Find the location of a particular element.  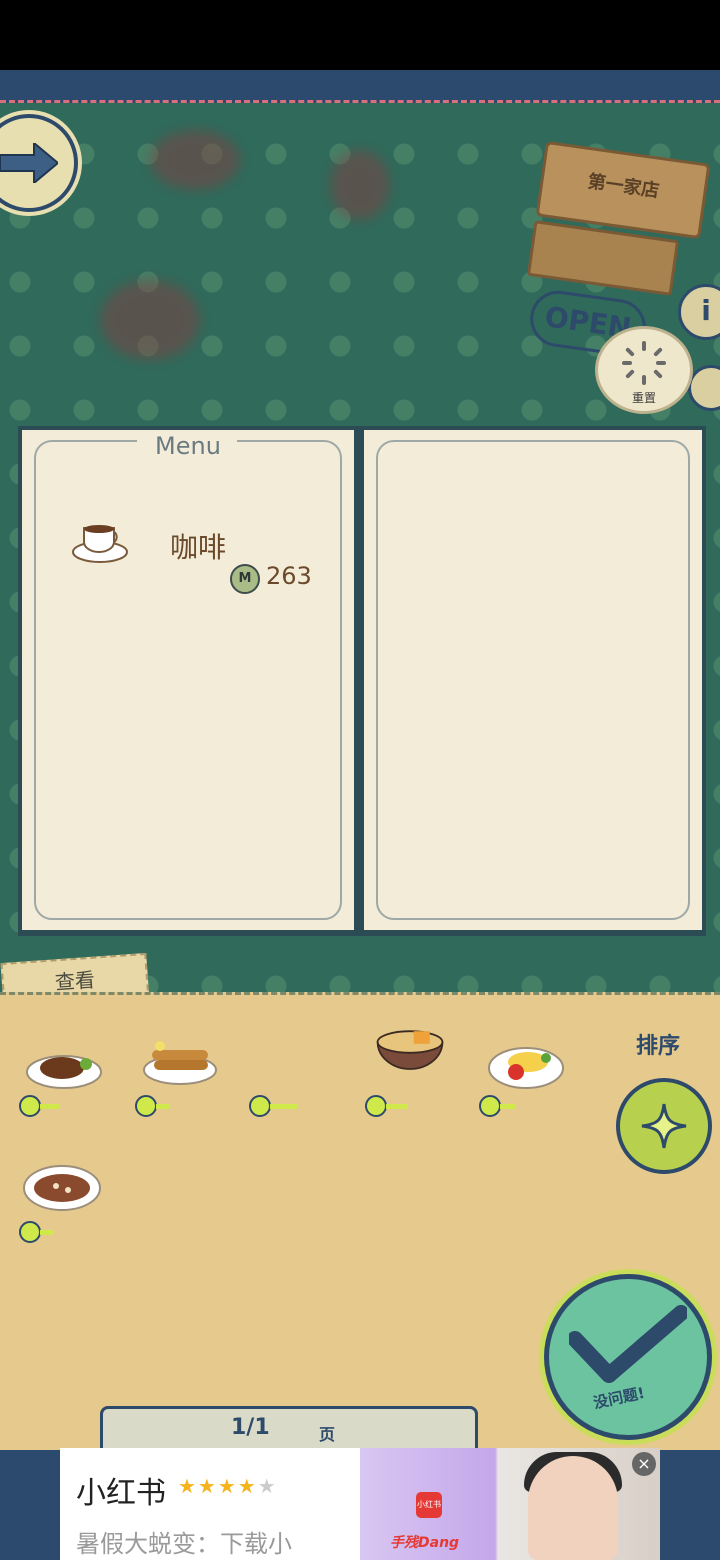

menu-title: Menu is located at coordinates (188, 446).